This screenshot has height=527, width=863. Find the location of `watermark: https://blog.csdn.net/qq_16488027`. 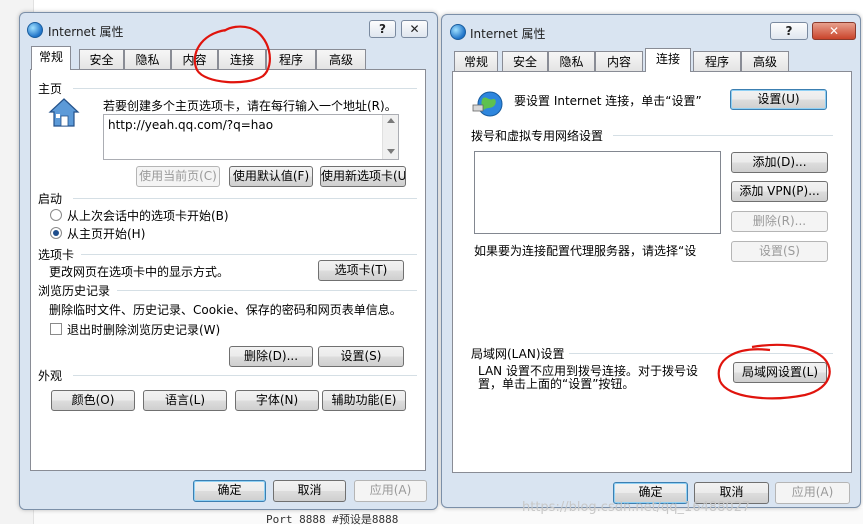

watermark: https://blog.csdn.net/qq_16488027 is located at coordinates (636, 507).